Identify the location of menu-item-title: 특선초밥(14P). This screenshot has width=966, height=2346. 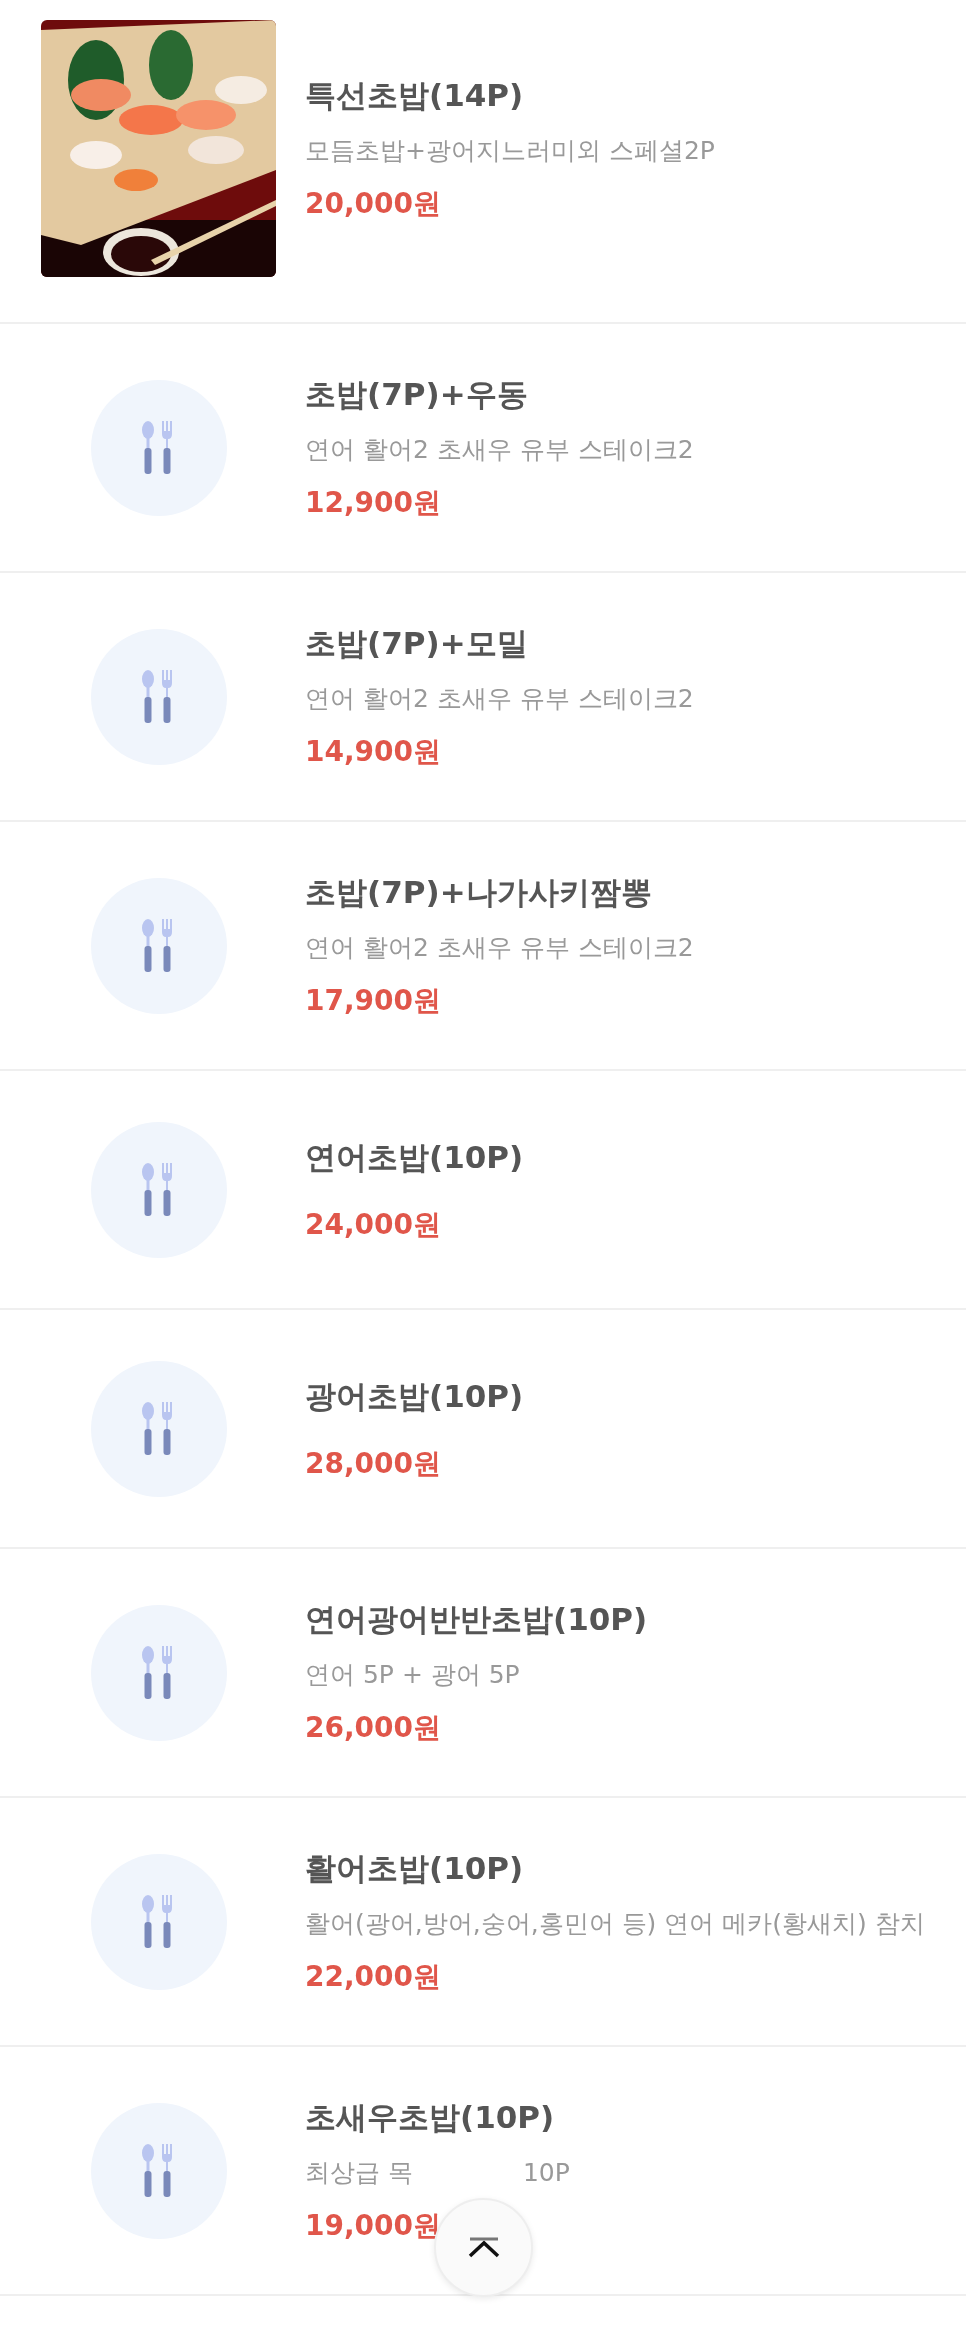
(415, 95).